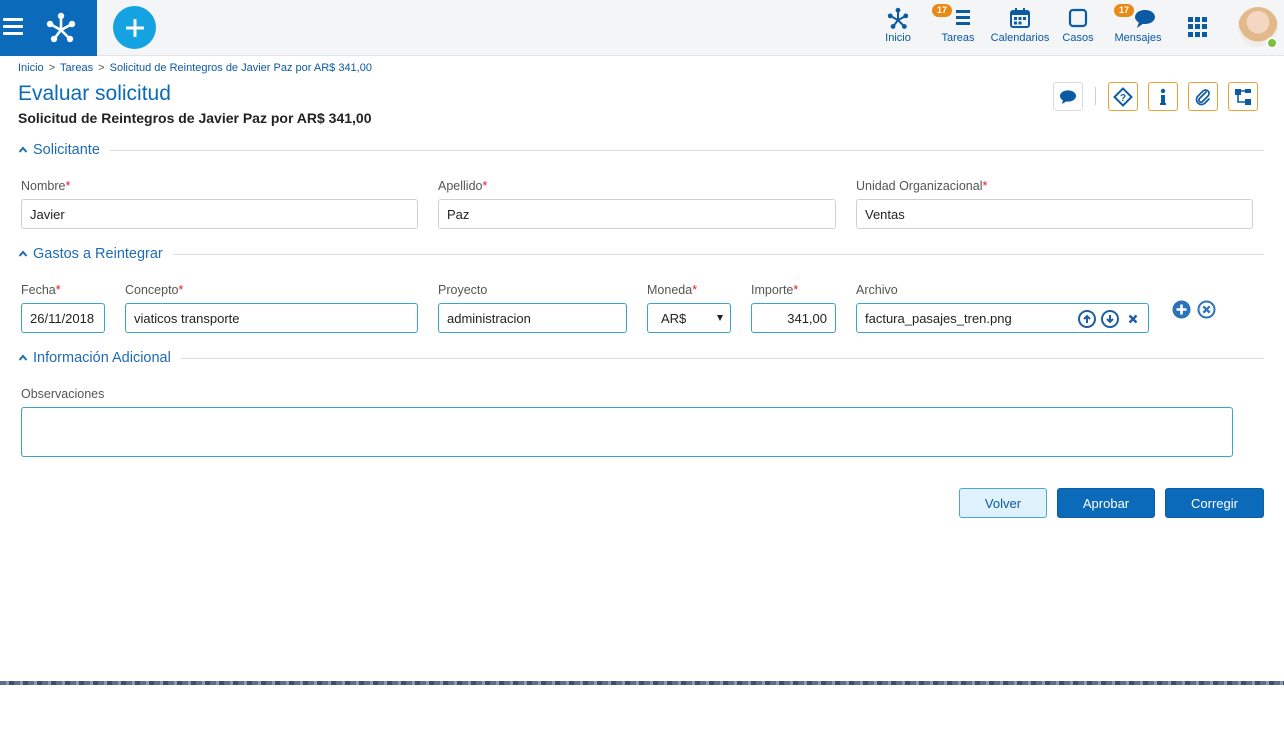  What do you see at coordinates (63, 318) in the screenshot?
I see `fecha-field: 26/11/2018` at bounding box center [63, 318].